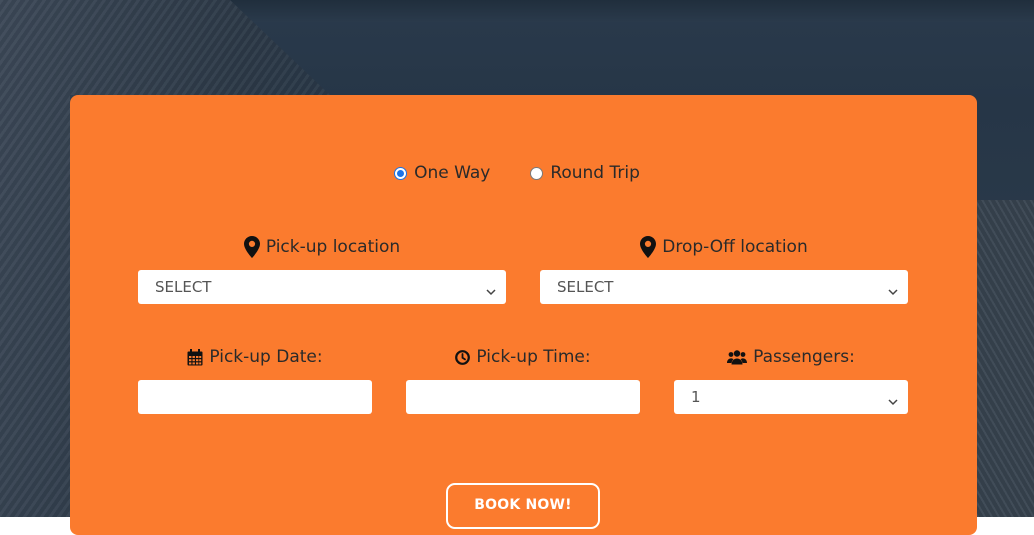 Image resolution: width=1034 pixels, height=535 pixels. What do you see at coordinates (737, 357) in the screenshot?
I see `users-icon` at bounding box center [737, 357].